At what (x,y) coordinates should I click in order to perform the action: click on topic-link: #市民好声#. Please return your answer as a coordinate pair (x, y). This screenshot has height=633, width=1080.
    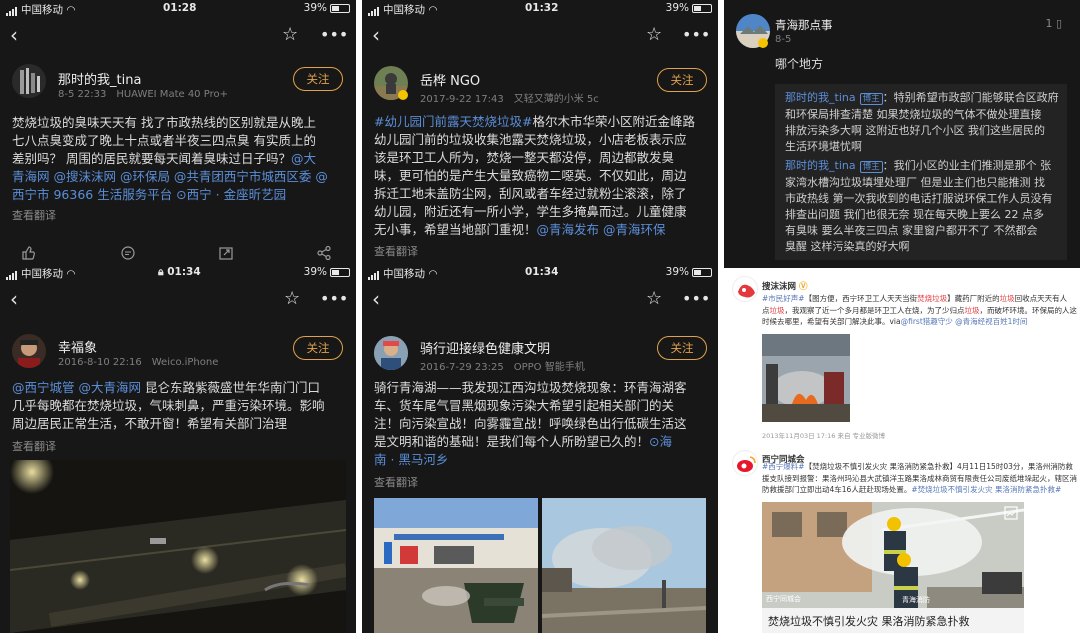
    Looking at the image, I should click on (783, 298).